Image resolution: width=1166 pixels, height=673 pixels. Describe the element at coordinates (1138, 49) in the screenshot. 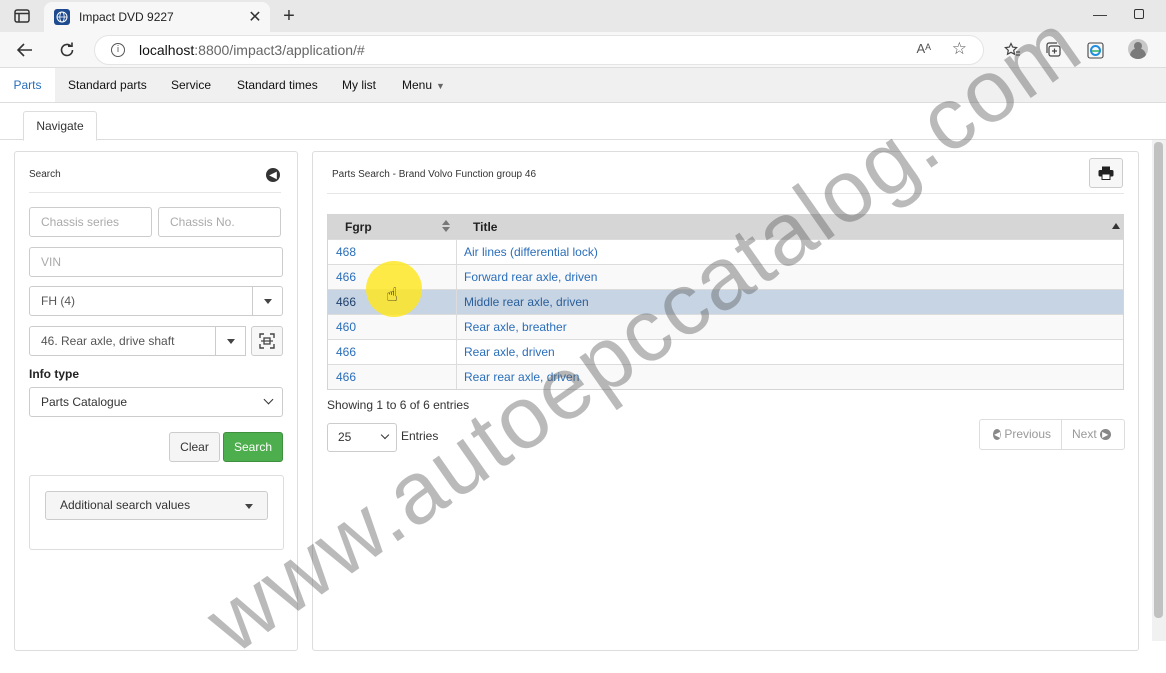

I see `profile-avatar` at that location.